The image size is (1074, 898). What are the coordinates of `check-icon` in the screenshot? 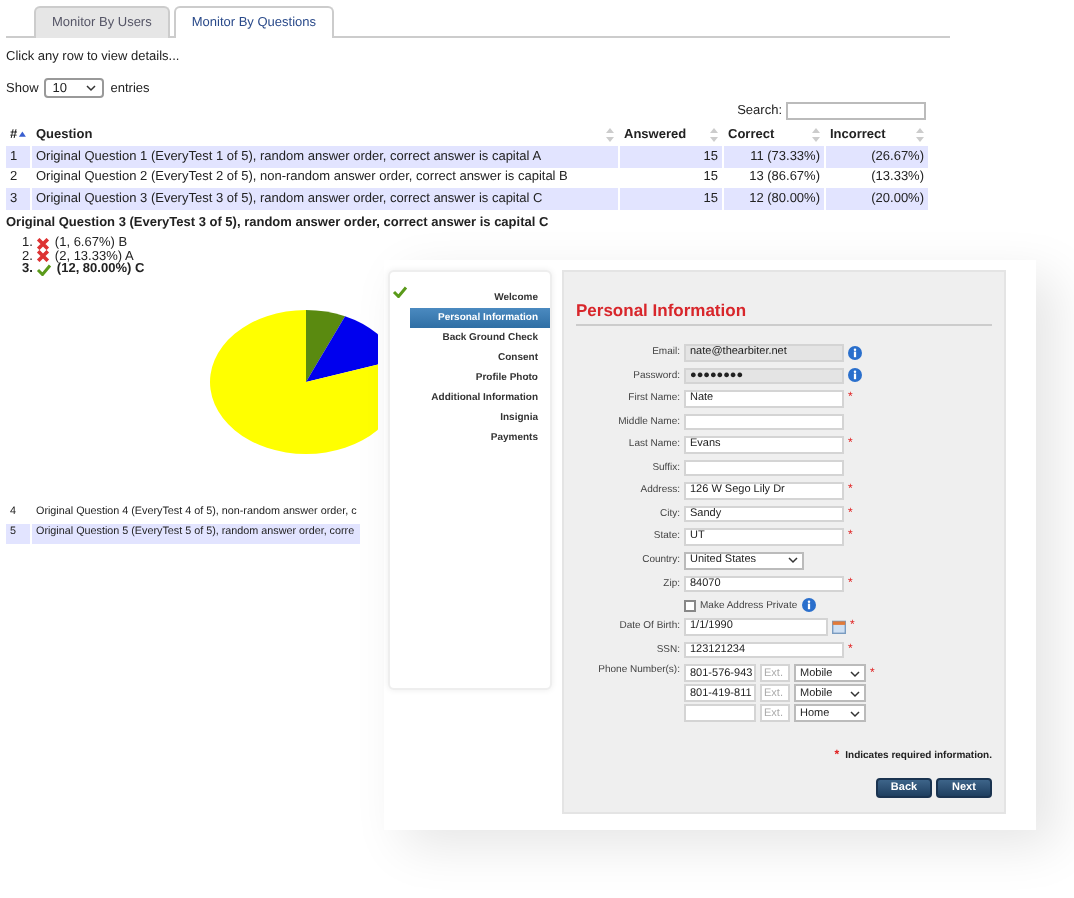 It's located at (44, 269).